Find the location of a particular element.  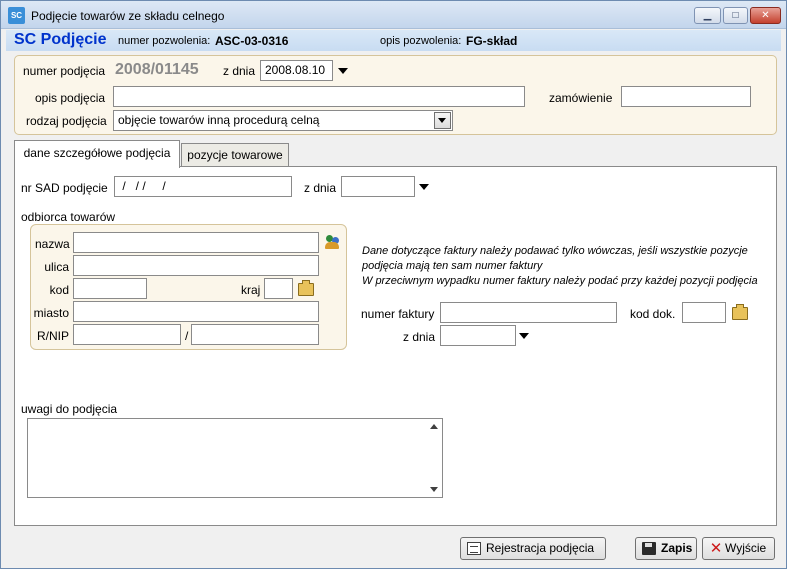

city-label: miasto is located at coordinates (51, 313).